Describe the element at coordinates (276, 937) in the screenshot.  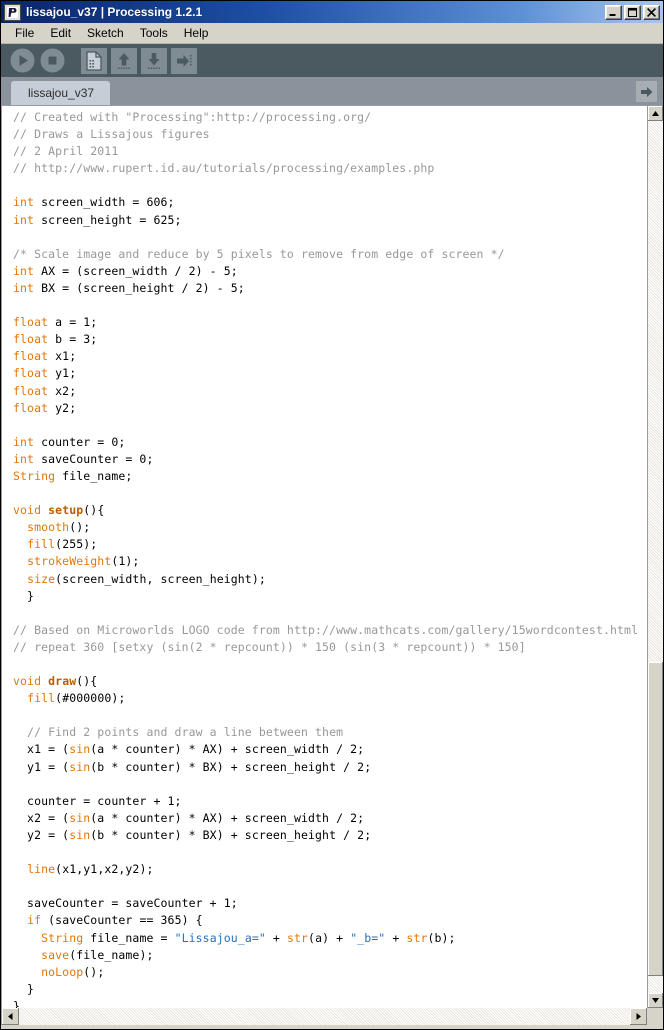
I see `code-token-plain: +` at that location.